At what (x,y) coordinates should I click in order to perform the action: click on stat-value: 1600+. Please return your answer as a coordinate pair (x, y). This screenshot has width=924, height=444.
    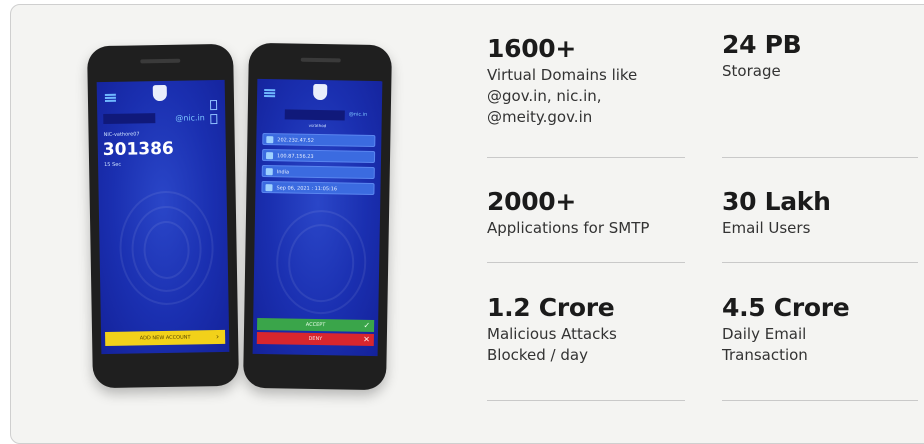
    Looking at the image, I should click on (532, 48).